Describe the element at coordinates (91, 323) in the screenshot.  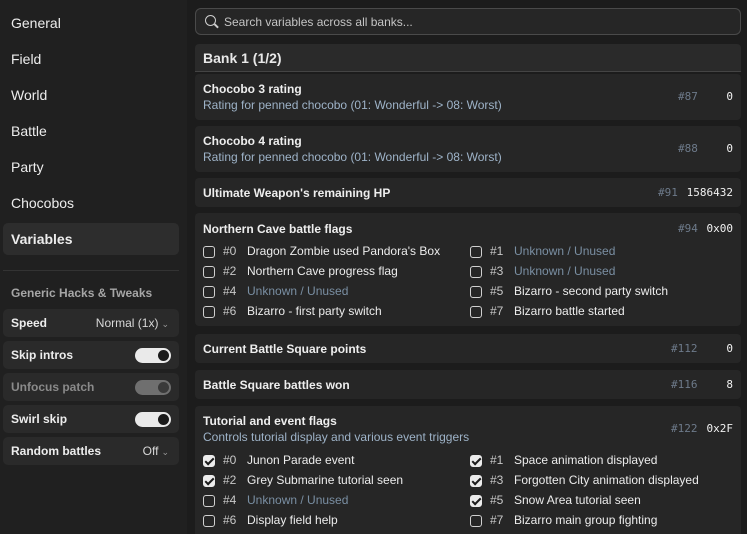
I see `speed-select: Speed Normal (1x) ⌄` at that location.